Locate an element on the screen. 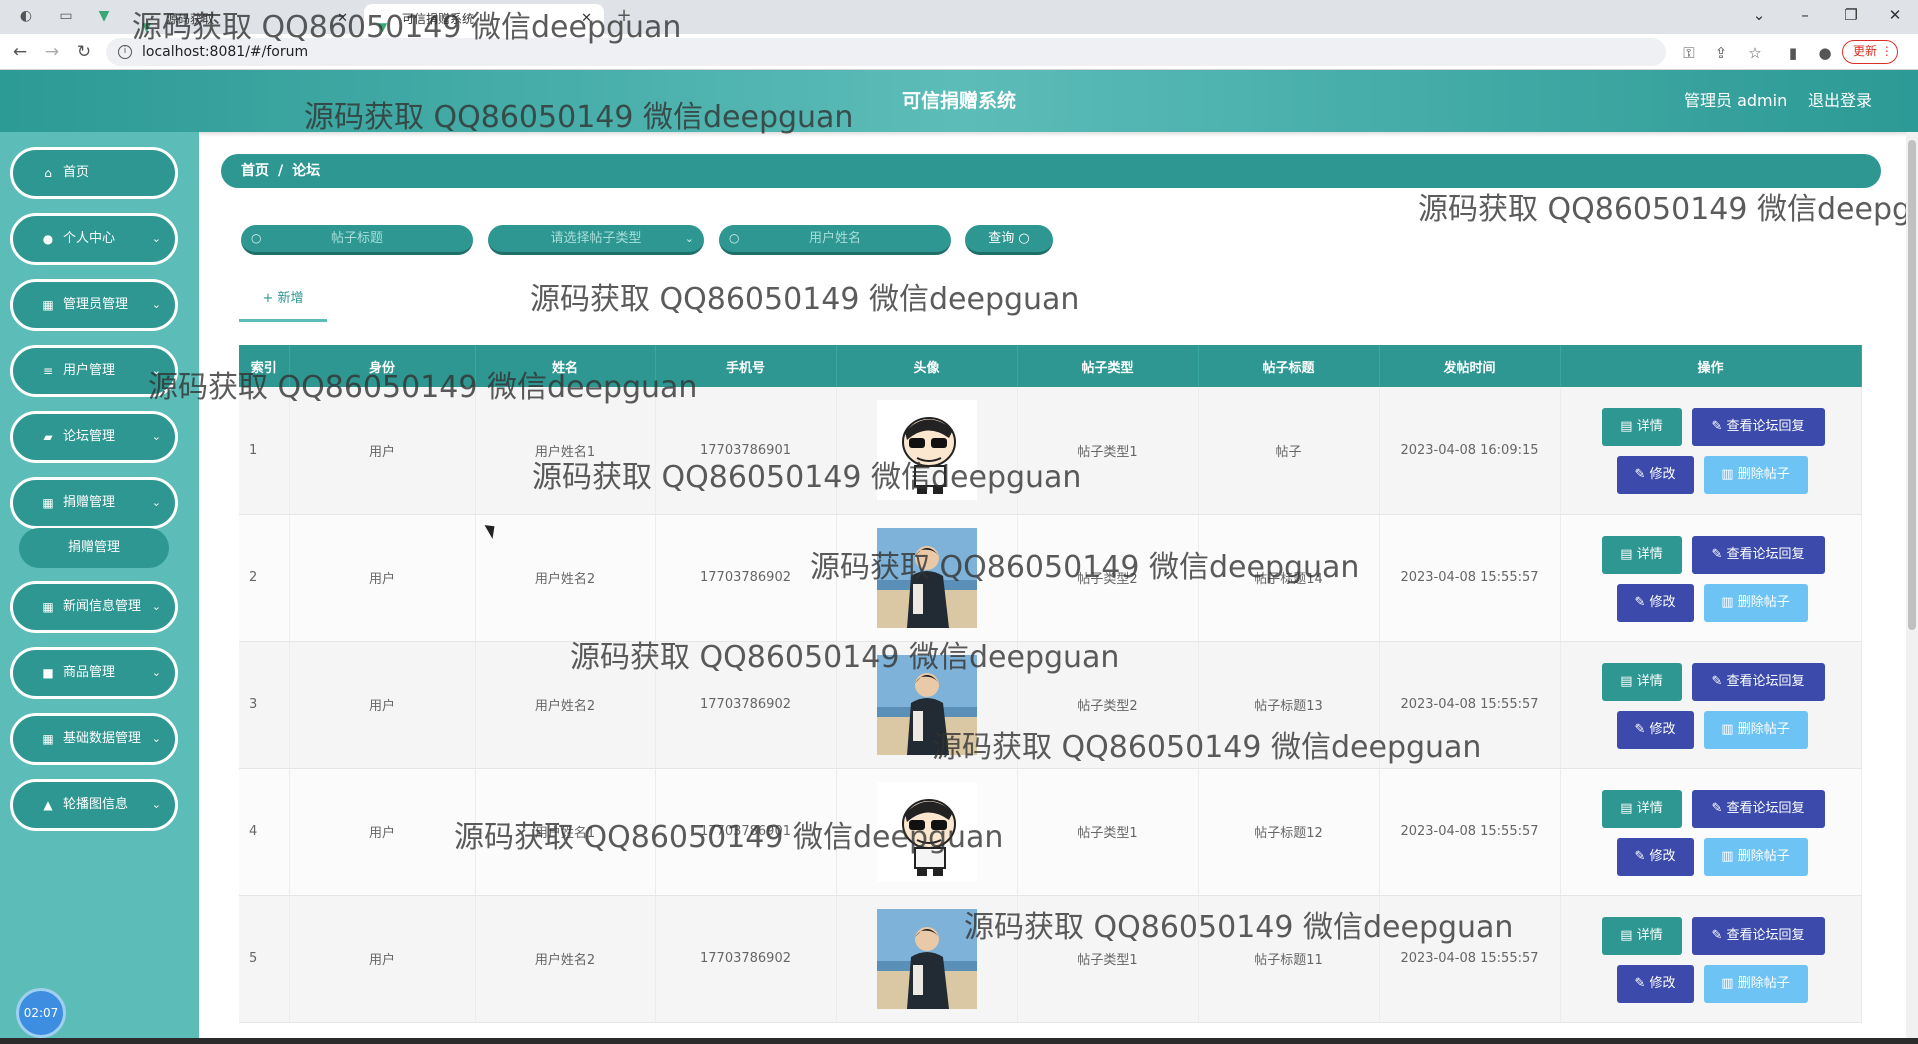 This screenshot has height=1044, width=1918. breadcrumb: 首页 / 论坛 is located at coordinates (1051, 171).